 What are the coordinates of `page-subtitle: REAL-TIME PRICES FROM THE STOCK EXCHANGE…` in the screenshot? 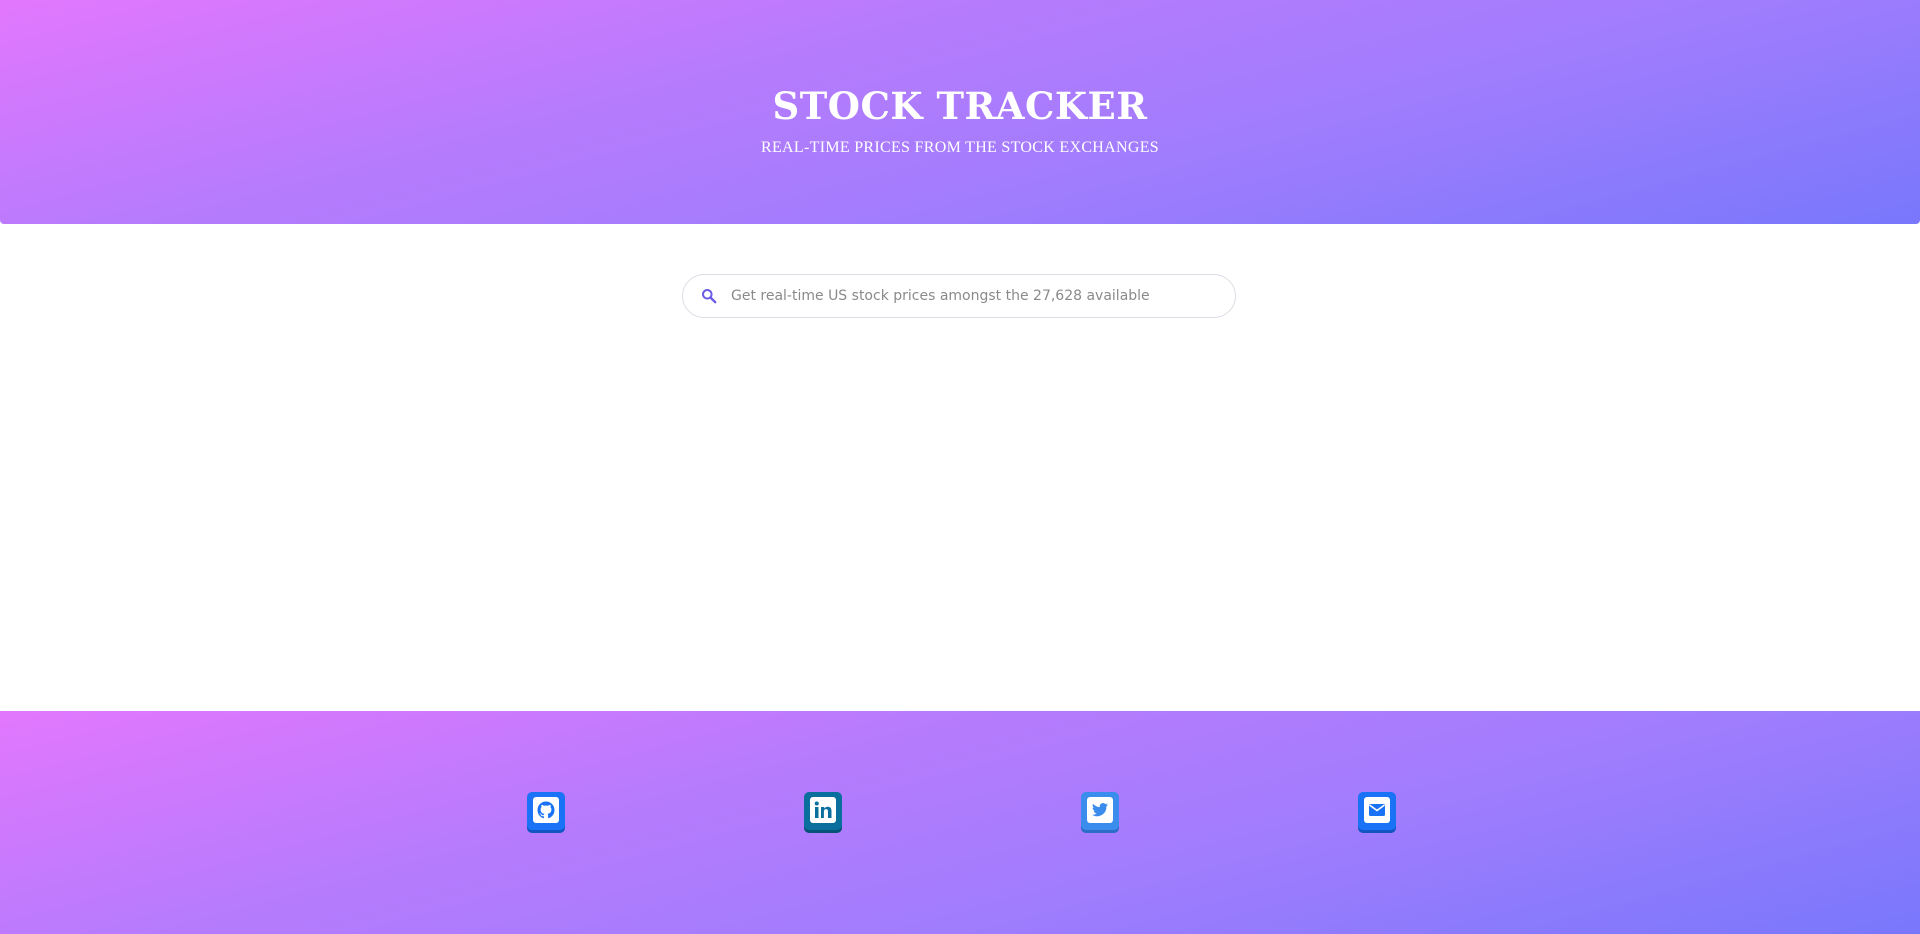 It's located at (960, 147).